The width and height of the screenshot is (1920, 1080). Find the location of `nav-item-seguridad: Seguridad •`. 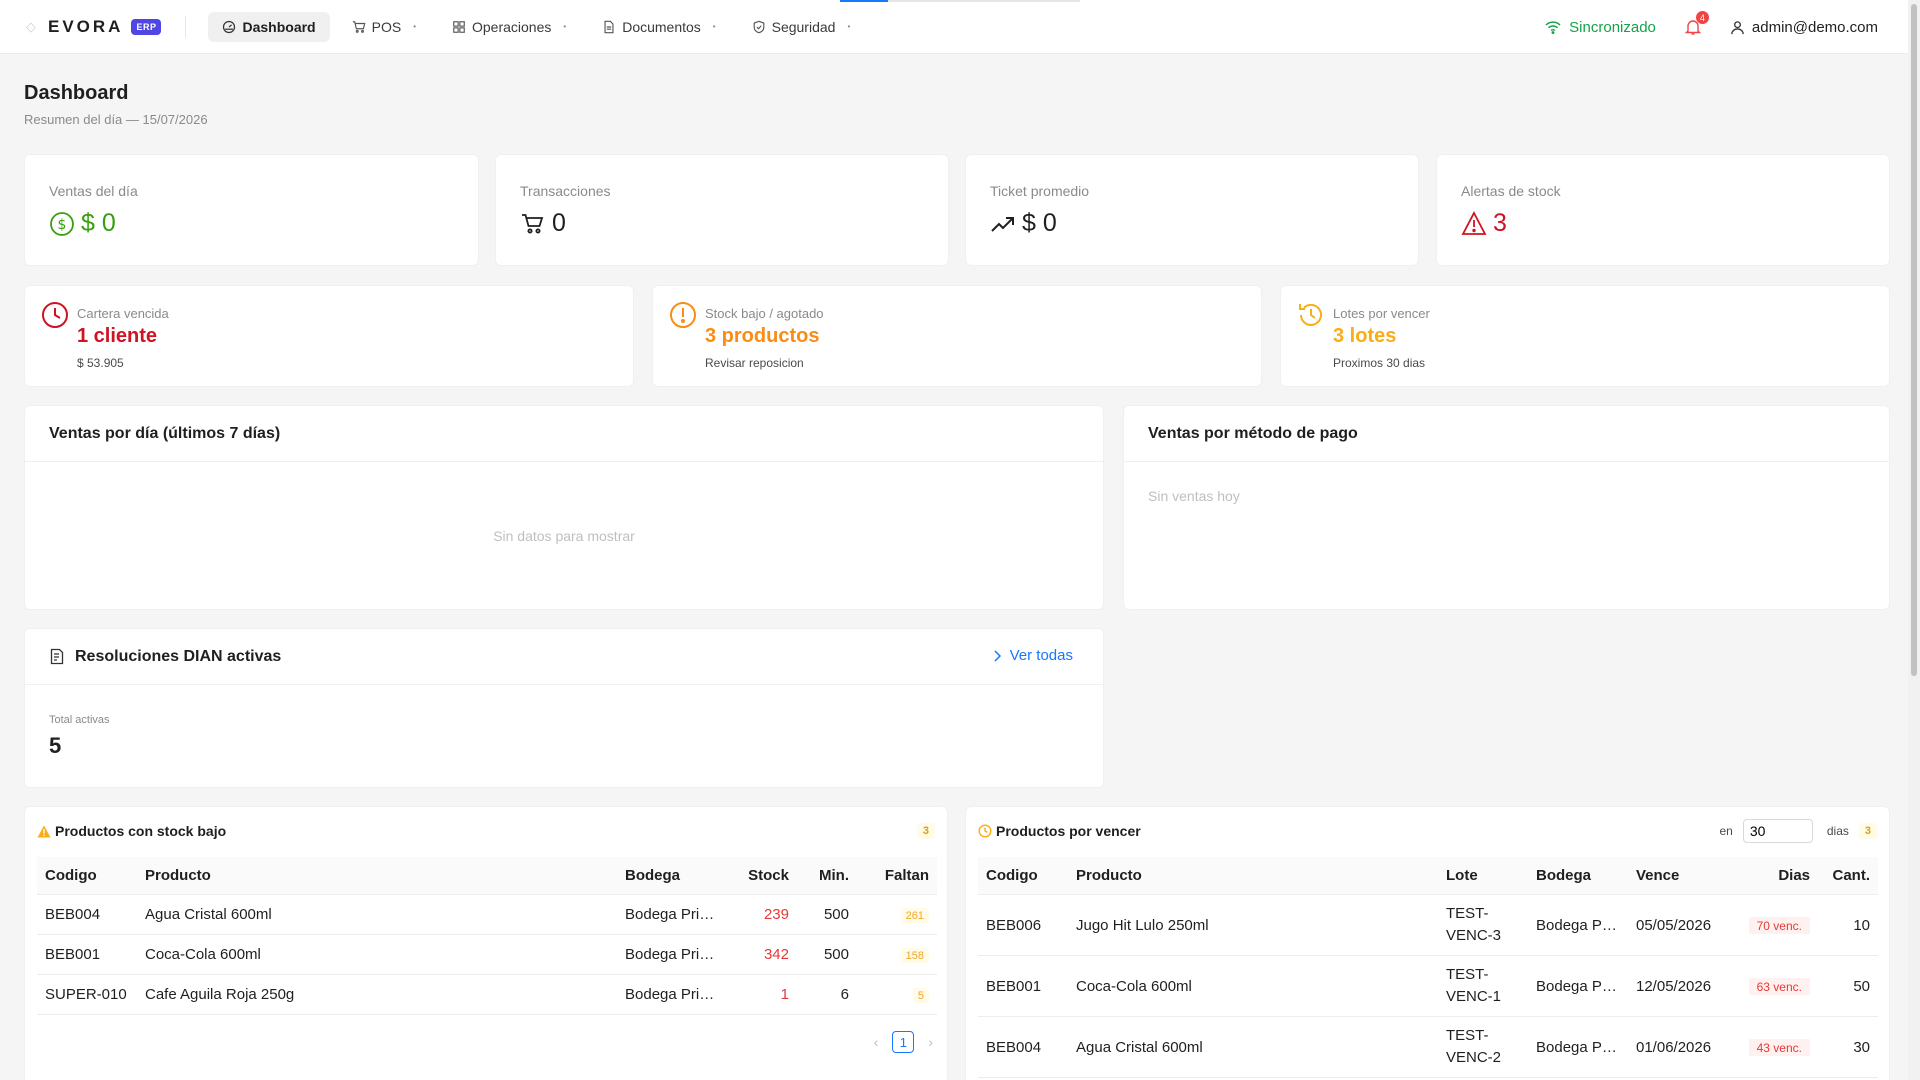

nav-item-seguridad: Seguridad • is located at coordinates (801, 27).